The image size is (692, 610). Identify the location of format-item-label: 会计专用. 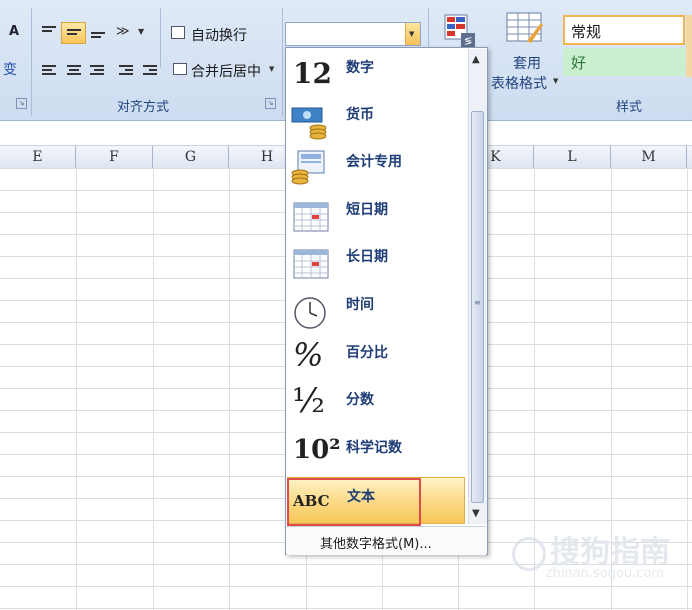
(374, 162).